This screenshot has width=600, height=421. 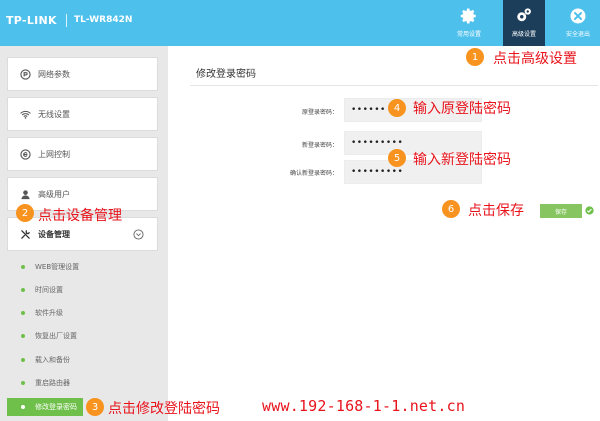 What do you see at coordinates (138, 234) in the screenshot?
I see `chevron-down-icon` at bounding box center [138, 234].